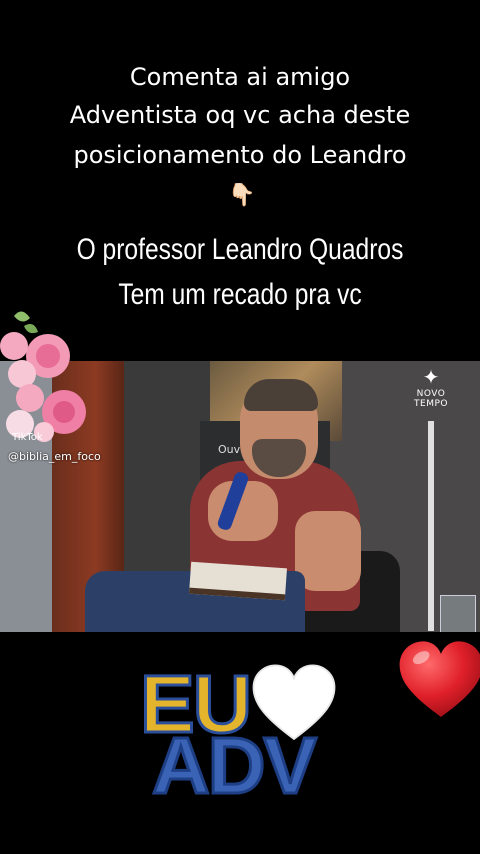 The image size is (480, 854). I want to click on mic-stand, so click(431, 526).